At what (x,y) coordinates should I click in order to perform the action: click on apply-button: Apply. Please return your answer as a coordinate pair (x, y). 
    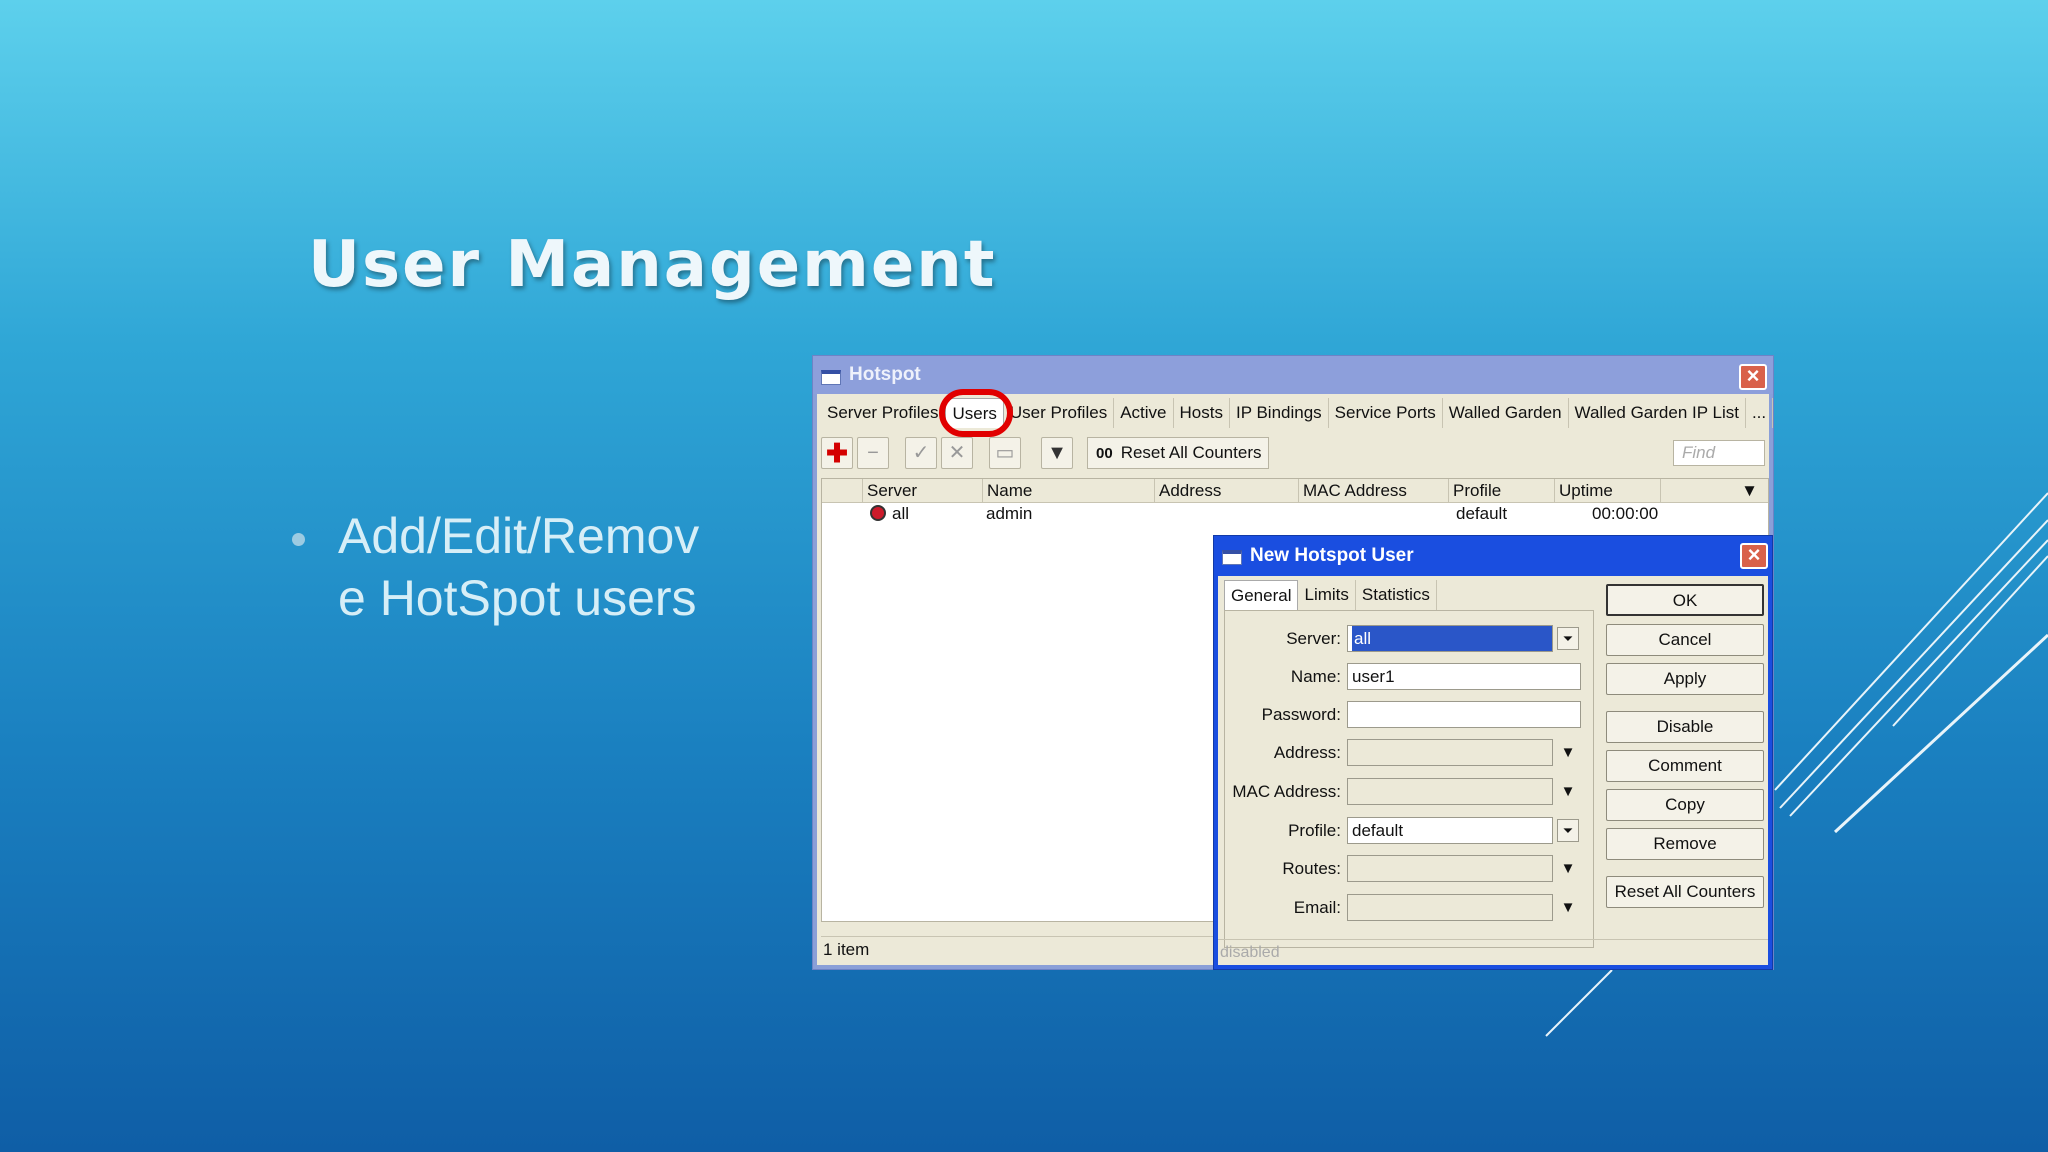
    Looking at the image, I should click on (1685, 679).